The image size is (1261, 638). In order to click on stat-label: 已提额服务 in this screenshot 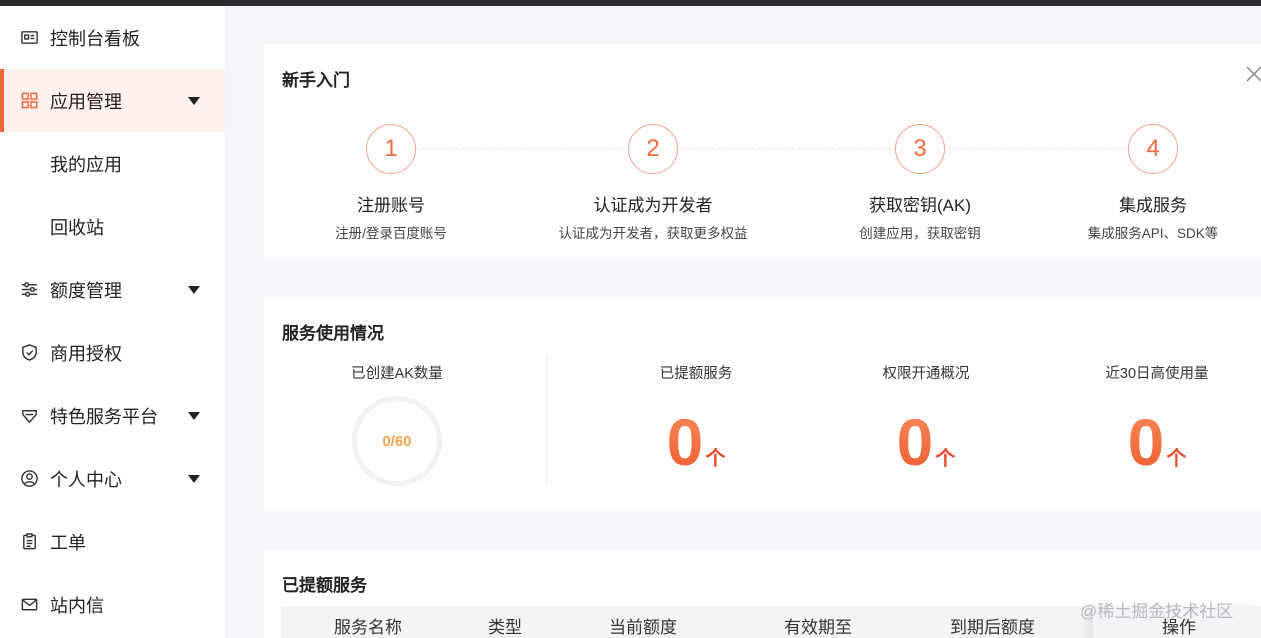, I will do `click(696, 374)`.